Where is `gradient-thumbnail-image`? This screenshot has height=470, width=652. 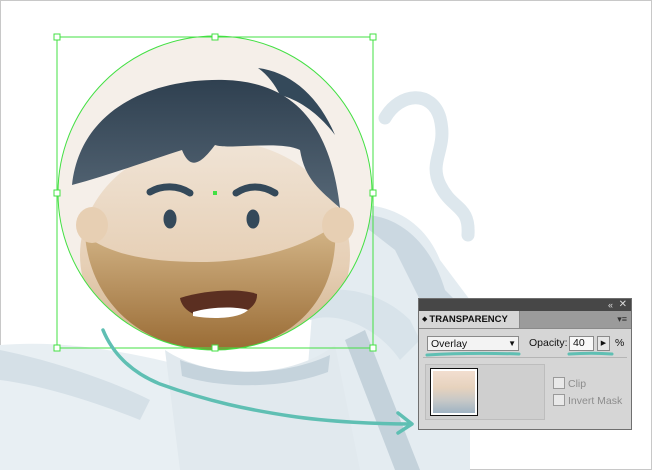
gradient-thumbnail-image is located at coordinates (454, 392).